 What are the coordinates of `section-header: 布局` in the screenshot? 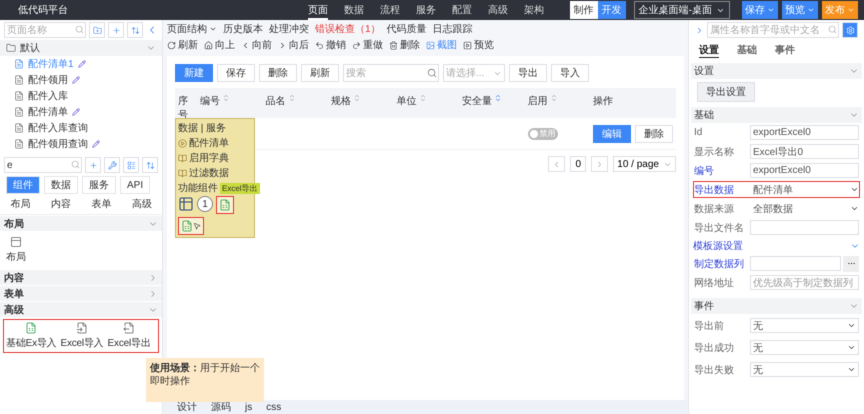 It's located at (81, 223).